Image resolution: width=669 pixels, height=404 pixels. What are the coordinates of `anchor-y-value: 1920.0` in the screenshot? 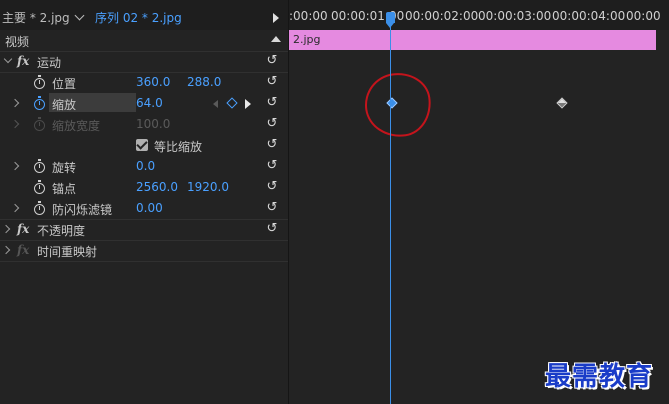 It's located at (208, 187).